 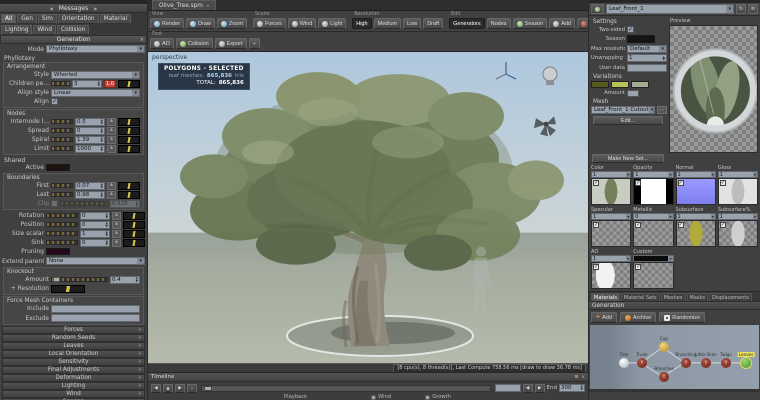 What do you see at coordinates (674, 305) in the screenshot?
I see `generation-dock-header: Generation` at bounding box center [674, 305].